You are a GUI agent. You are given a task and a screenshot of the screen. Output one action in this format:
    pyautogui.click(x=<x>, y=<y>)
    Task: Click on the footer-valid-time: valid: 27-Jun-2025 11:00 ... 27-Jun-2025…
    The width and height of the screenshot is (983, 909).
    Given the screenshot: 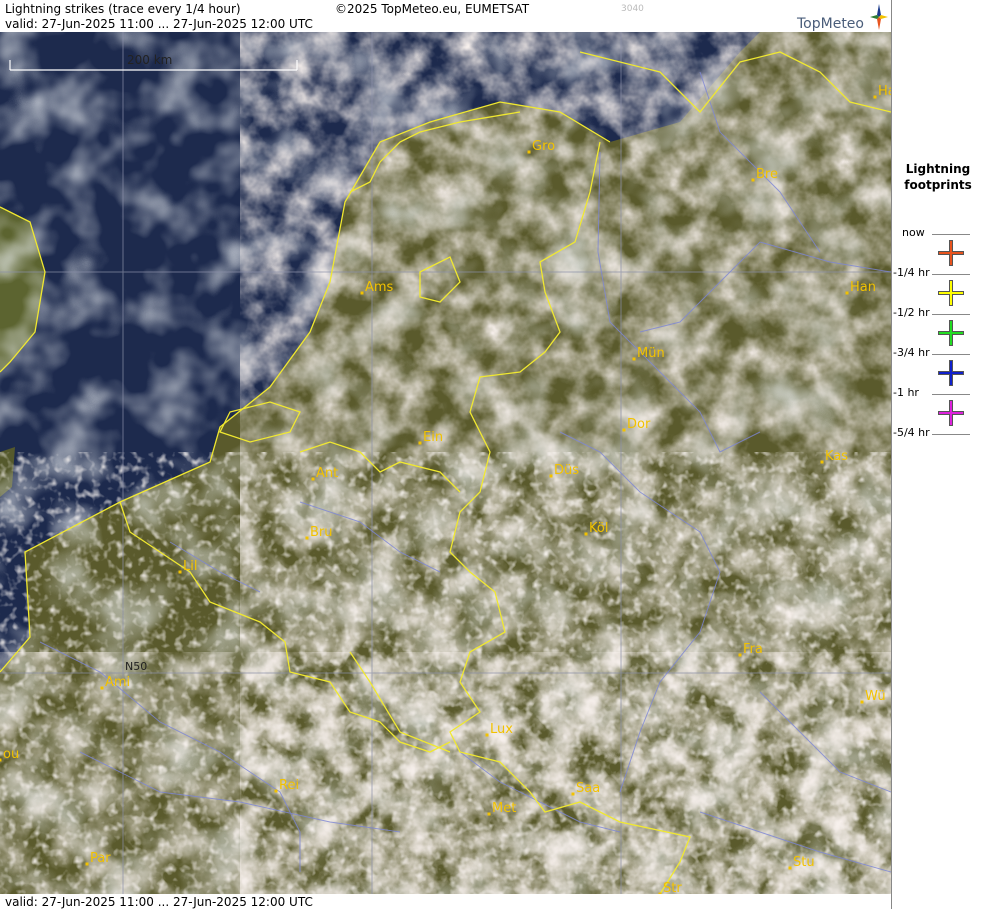 What is the action you would take?
    pyautogui.click(x=159, y=902)
    